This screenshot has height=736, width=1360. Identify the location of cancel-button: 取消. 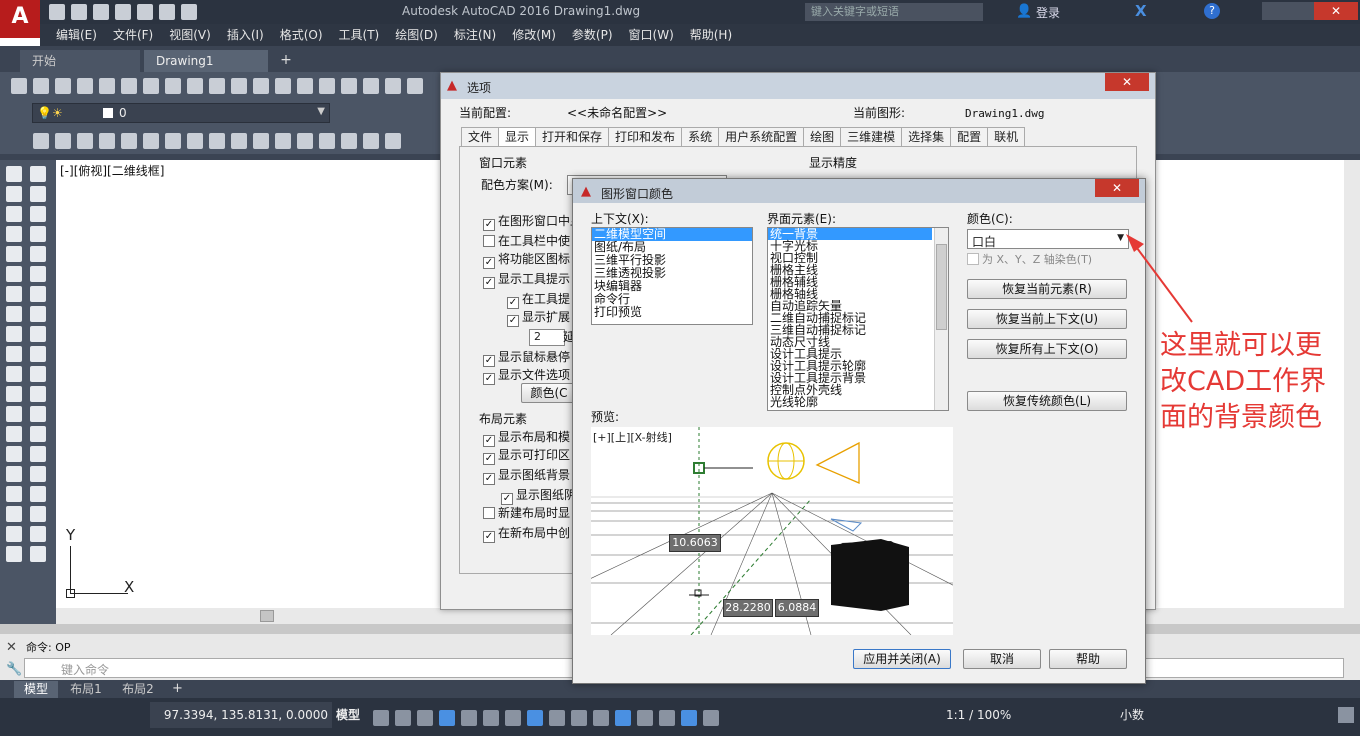
(1002, 659).